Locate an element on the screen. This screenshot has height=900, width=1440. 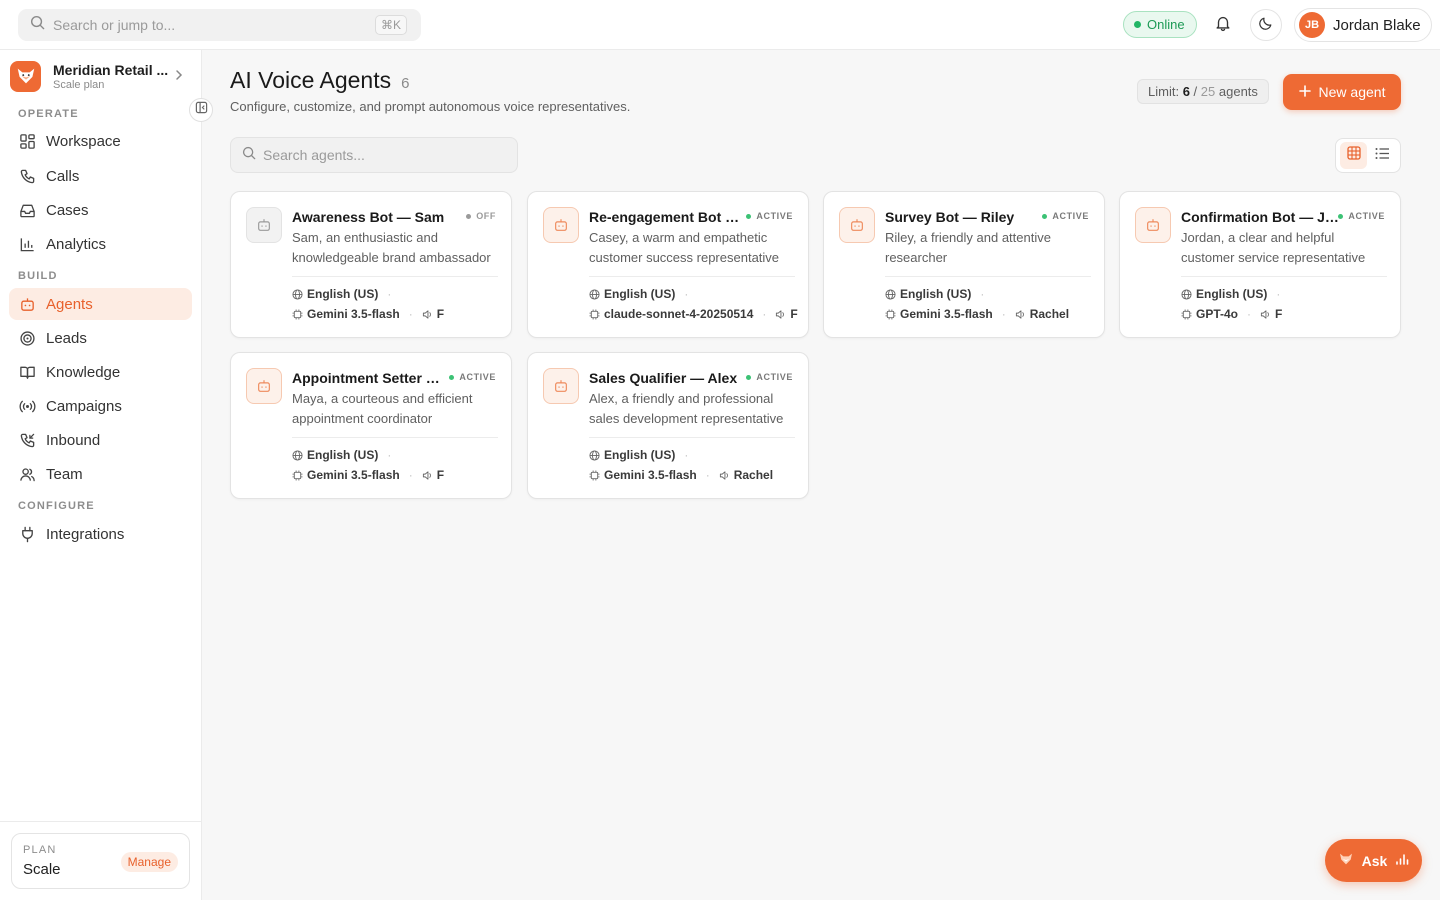
moon-icon is located at coordinates (1266, 25).